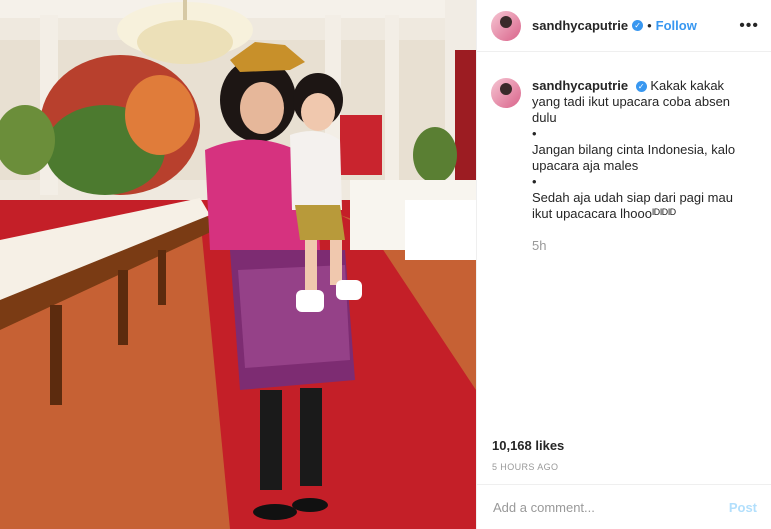 The width and height of the screenshot is (771, 529). What do you see at coordinates (506, 25) in the screenshot?
I see `avatar` at bounding box center [506, 25].